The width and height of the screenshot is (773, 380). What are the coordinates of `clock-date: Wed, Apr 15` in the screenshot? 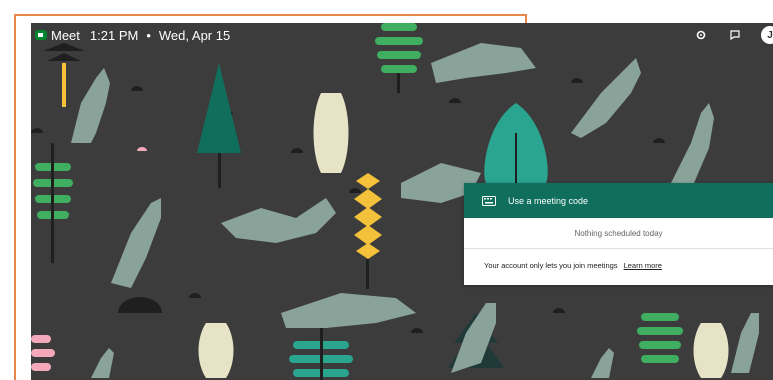 It's located at (194, 35).